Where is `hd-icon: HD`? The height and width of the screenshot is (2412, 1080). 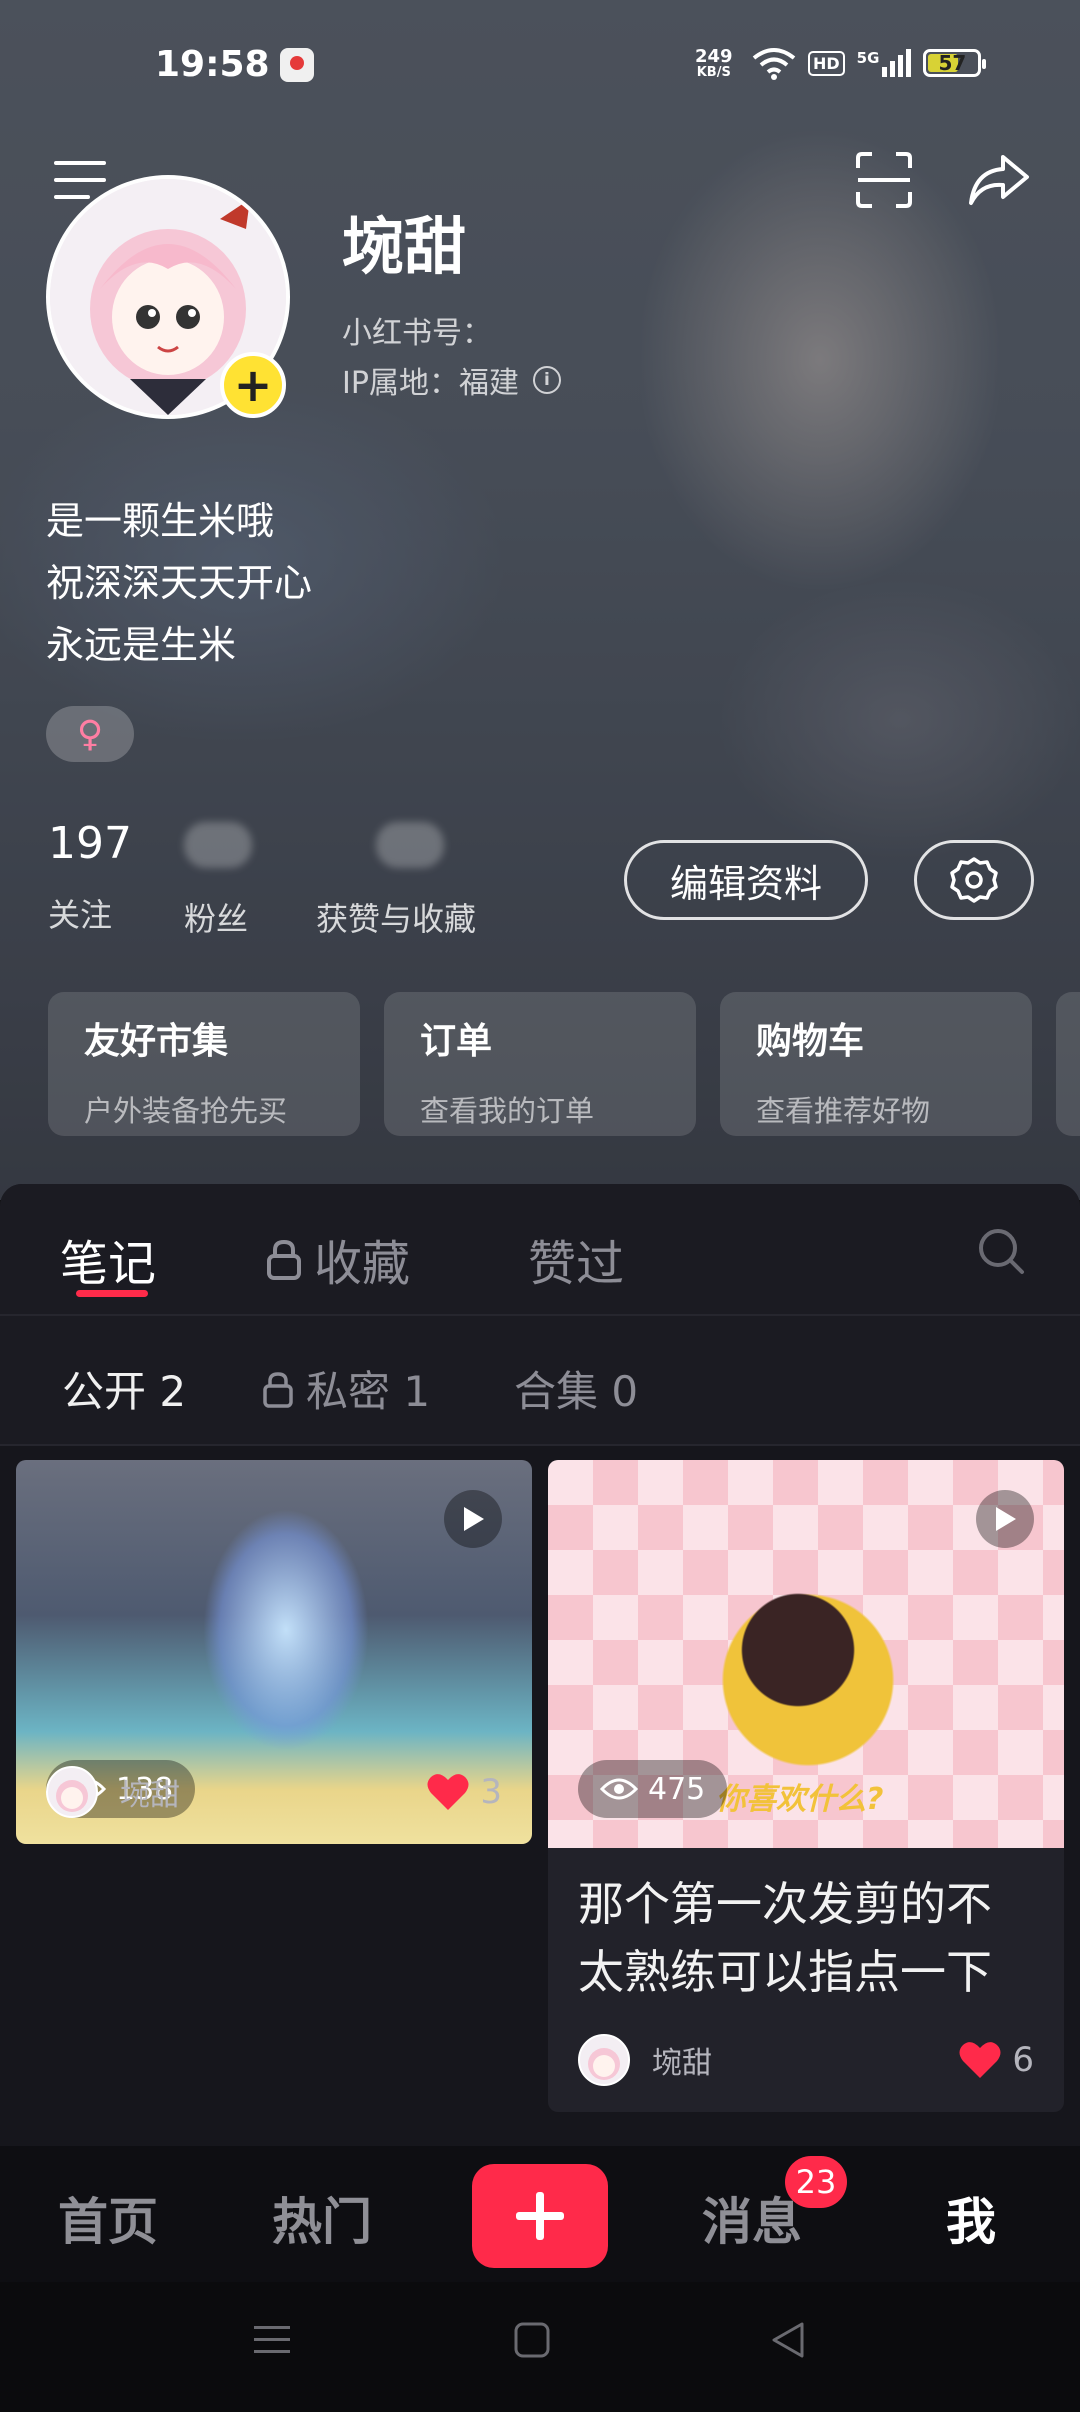 hd-icon: HD is located at coordinates (826, 63).